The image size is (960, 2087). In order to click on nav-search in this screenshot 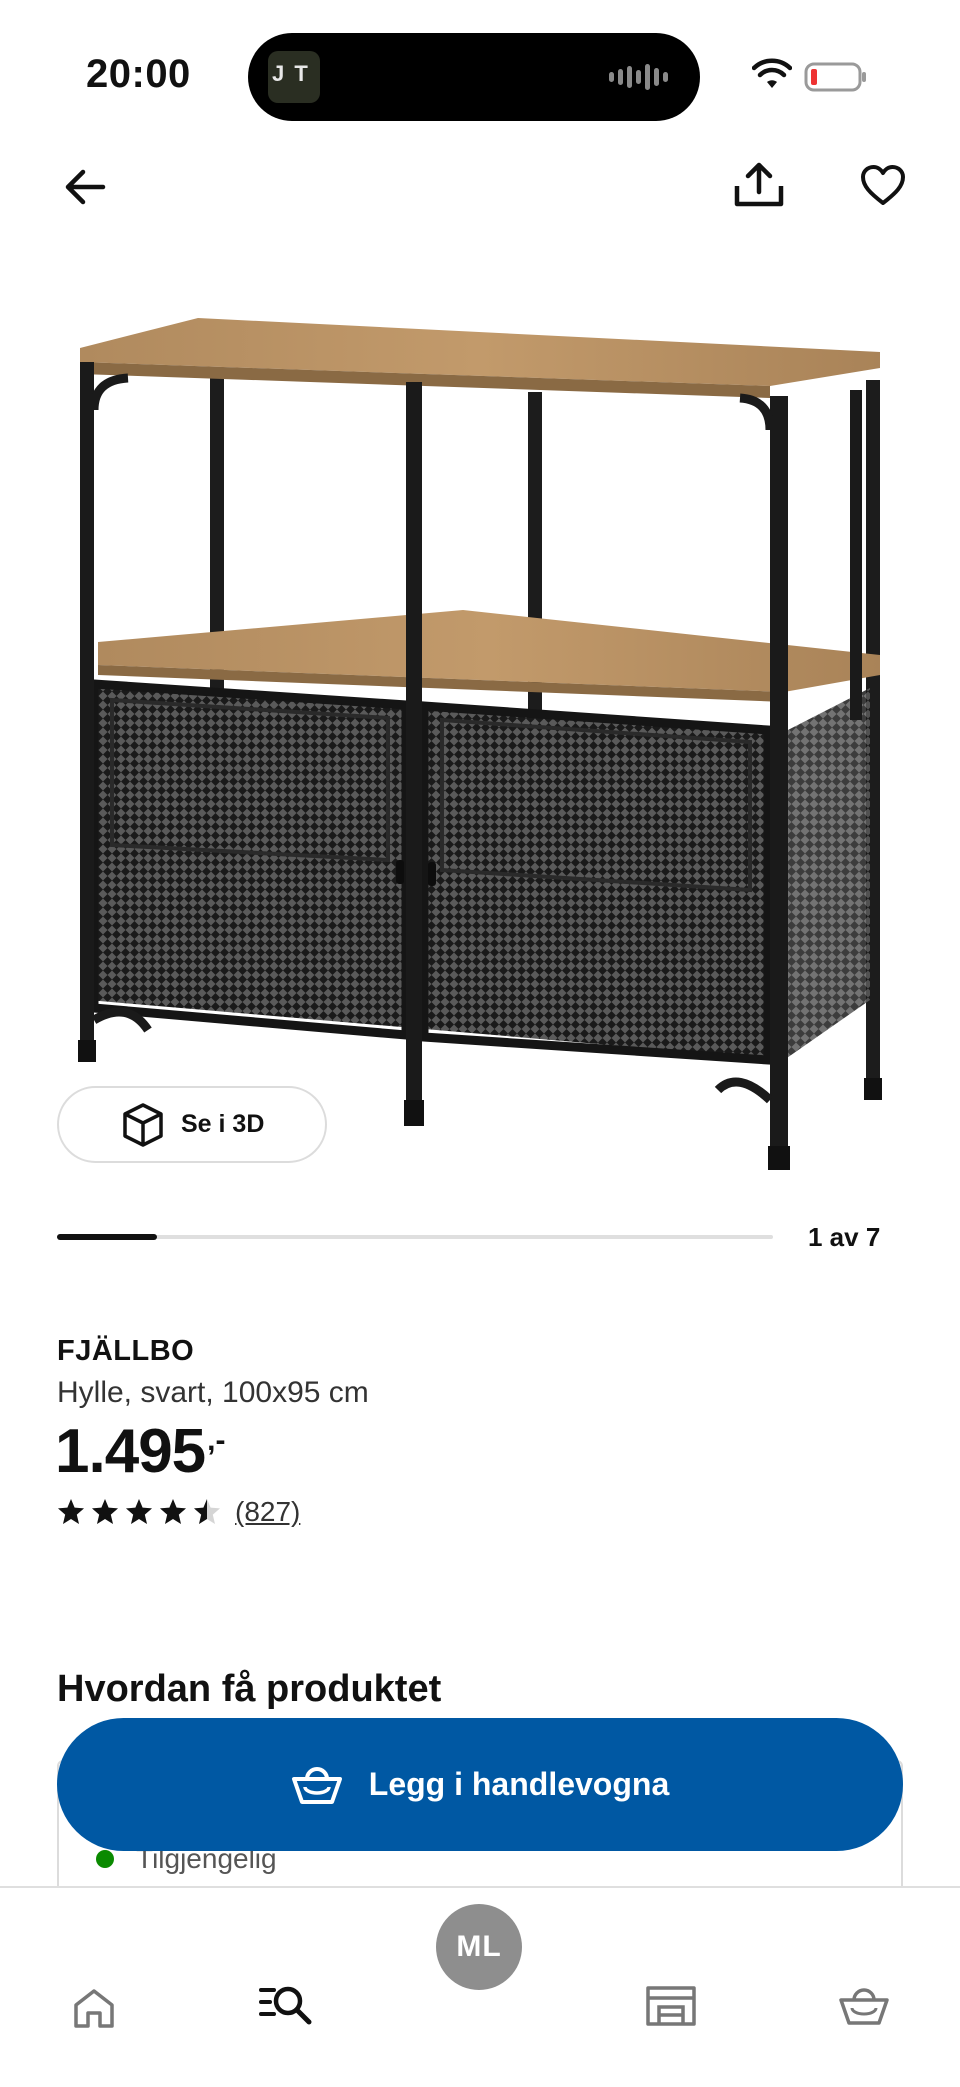, I will do `click(286, 2004)`.